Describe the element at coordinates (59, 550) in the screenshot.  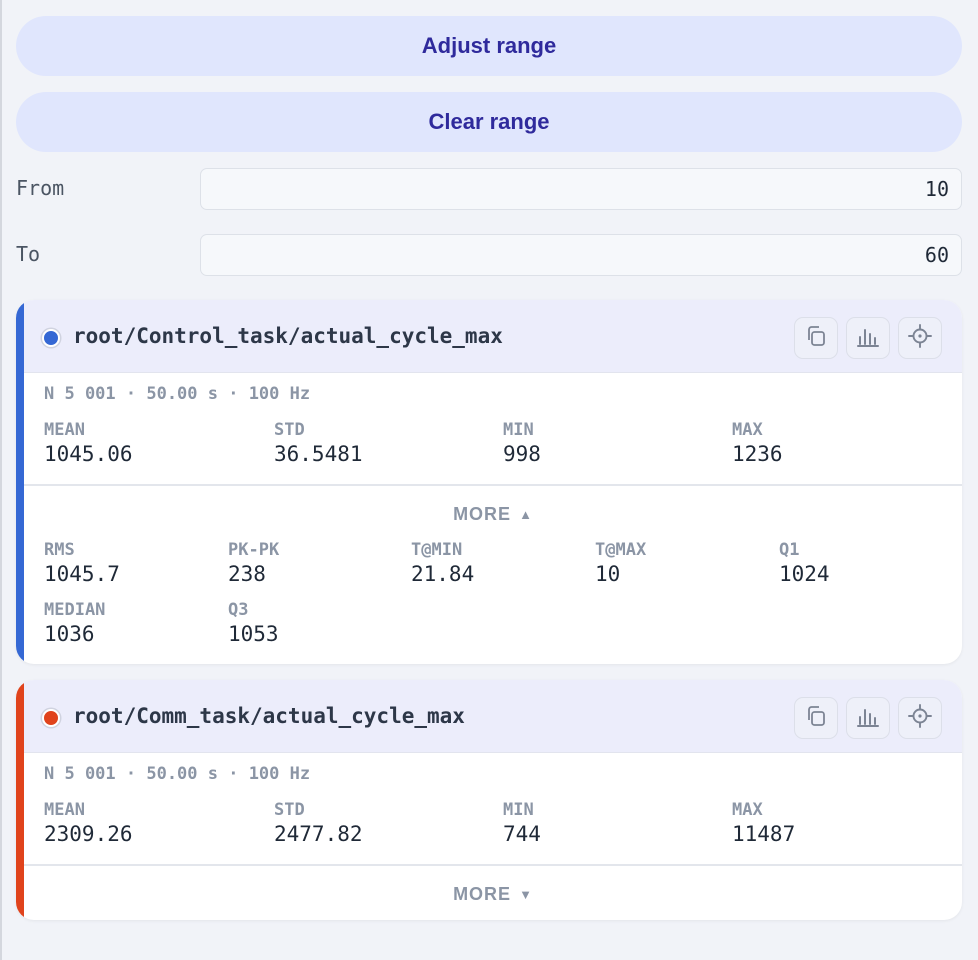
I see `stat-label: RMS` at that location.